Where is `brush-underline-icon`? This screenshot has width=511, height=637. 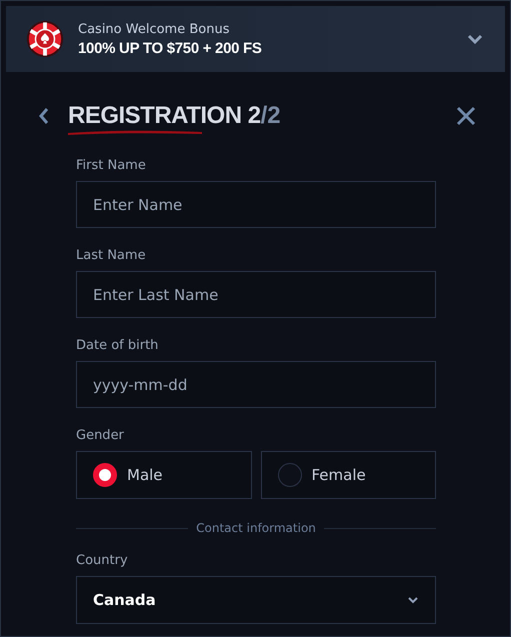 brush-underline-icon is located at coordinates (135, 132).